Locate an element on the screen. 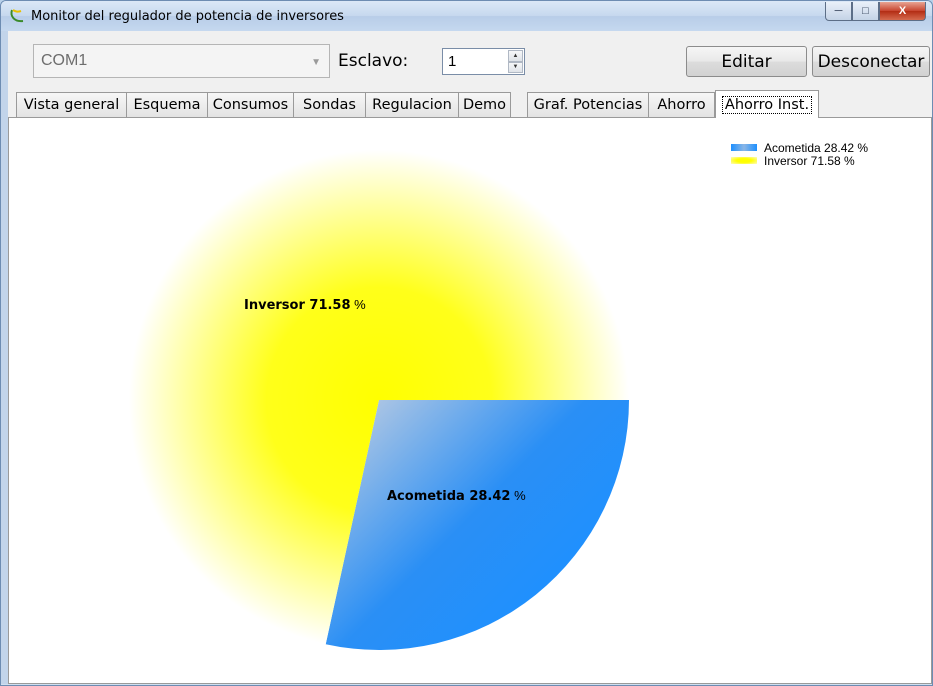  inversor-label-text: Inversor 71.58 is located at coordinates (297, 305).